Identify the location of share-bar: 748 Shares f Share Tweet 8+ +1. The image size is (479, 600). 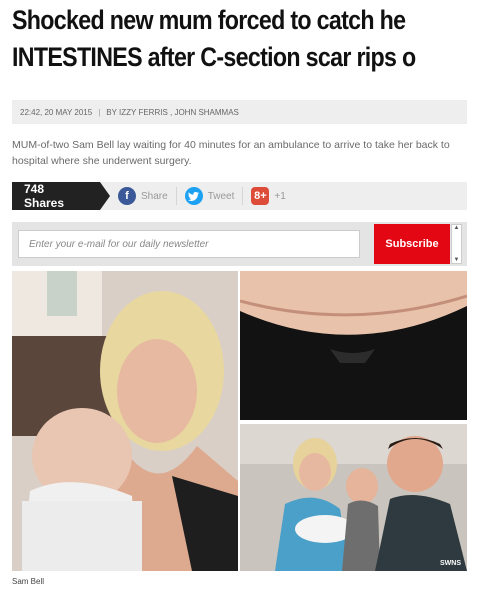
(239, 196).